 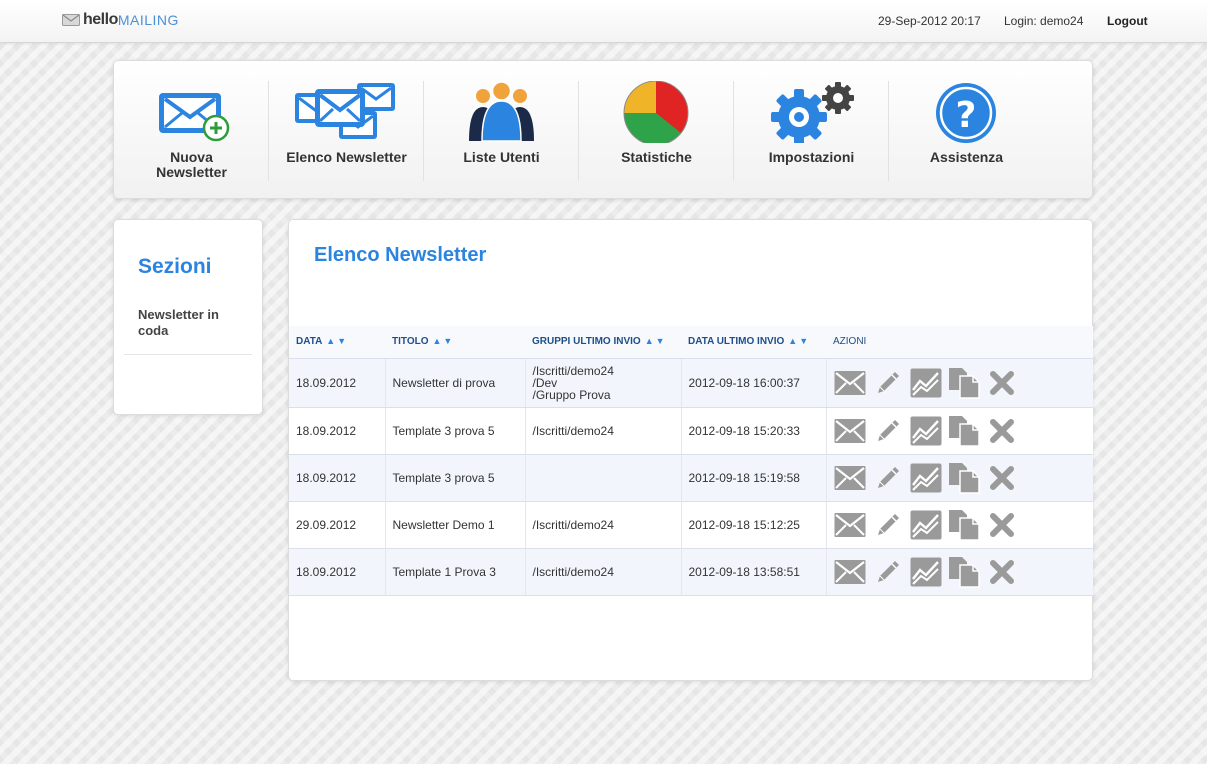 What do you see at coordinates (656, 157) in the screenshot?
I see `toolbar-label: Statistiche` at bounding box center [656, 157].